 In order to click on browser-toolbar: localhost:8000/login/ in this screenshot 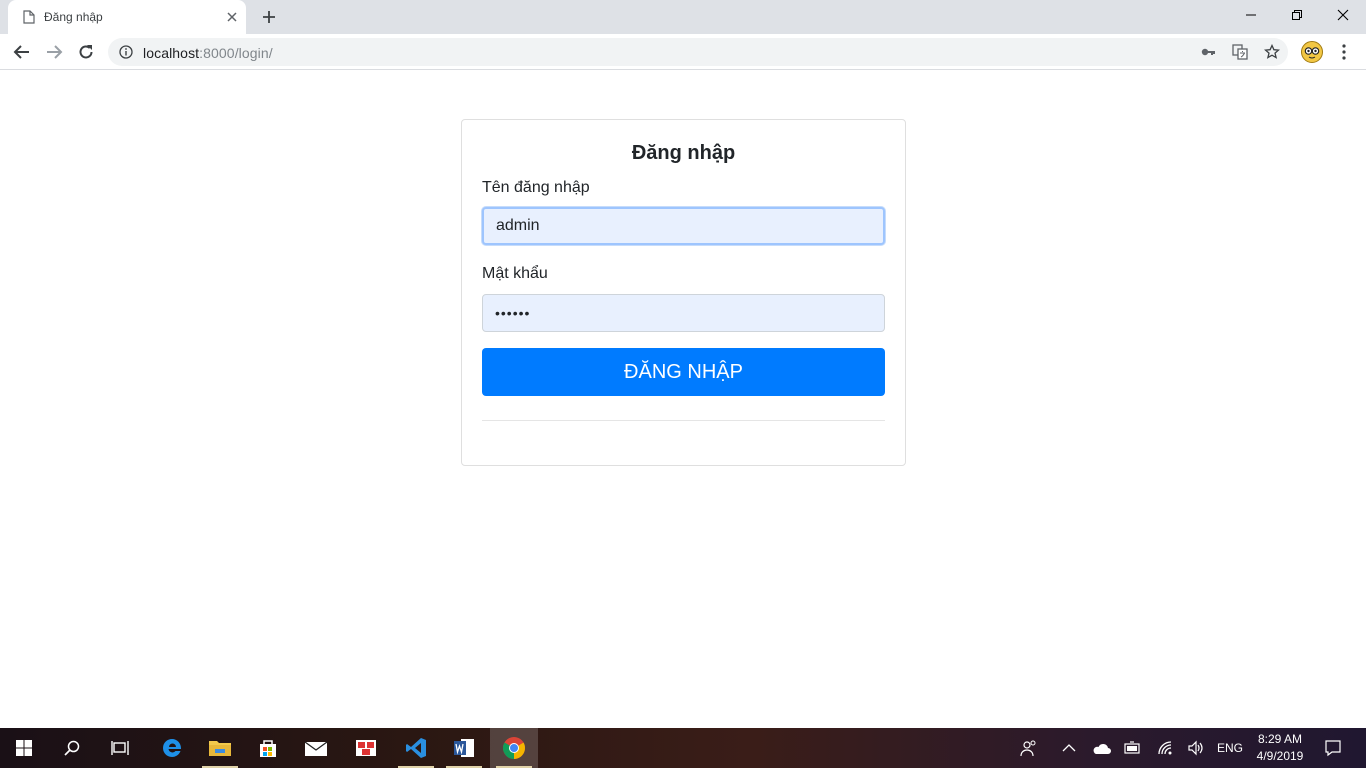, I will do `click(683, 52)`.